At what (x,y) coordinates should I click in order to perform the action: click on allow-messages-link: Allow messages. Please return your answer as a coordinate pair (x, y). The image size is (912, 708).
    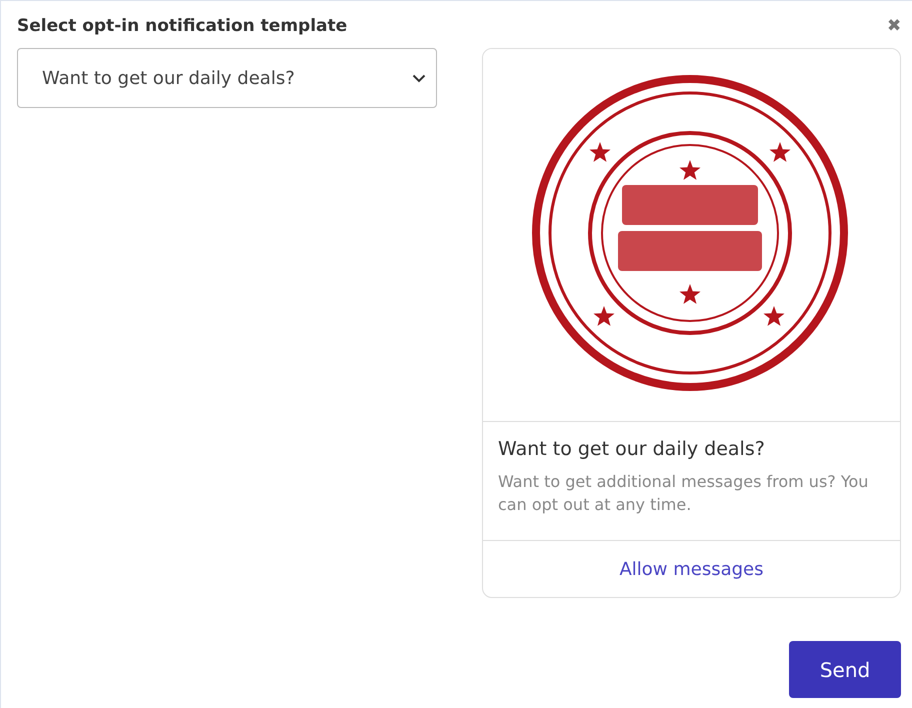
    Looking at the image, I should click on (691, 569).